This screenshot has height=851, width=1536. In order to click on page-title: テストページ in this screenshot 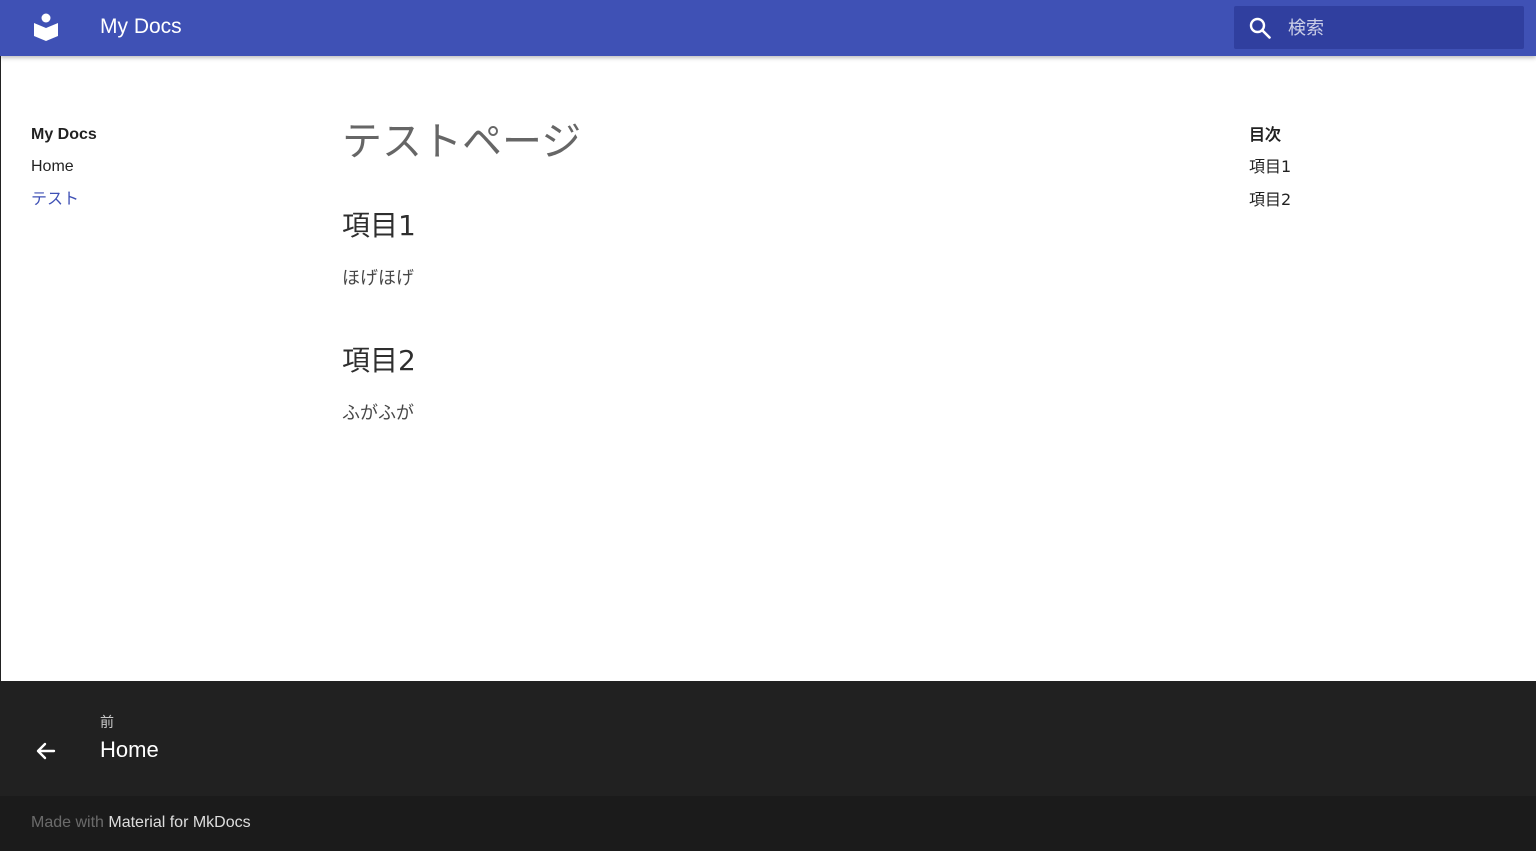, I will do `click(462, 142)`.